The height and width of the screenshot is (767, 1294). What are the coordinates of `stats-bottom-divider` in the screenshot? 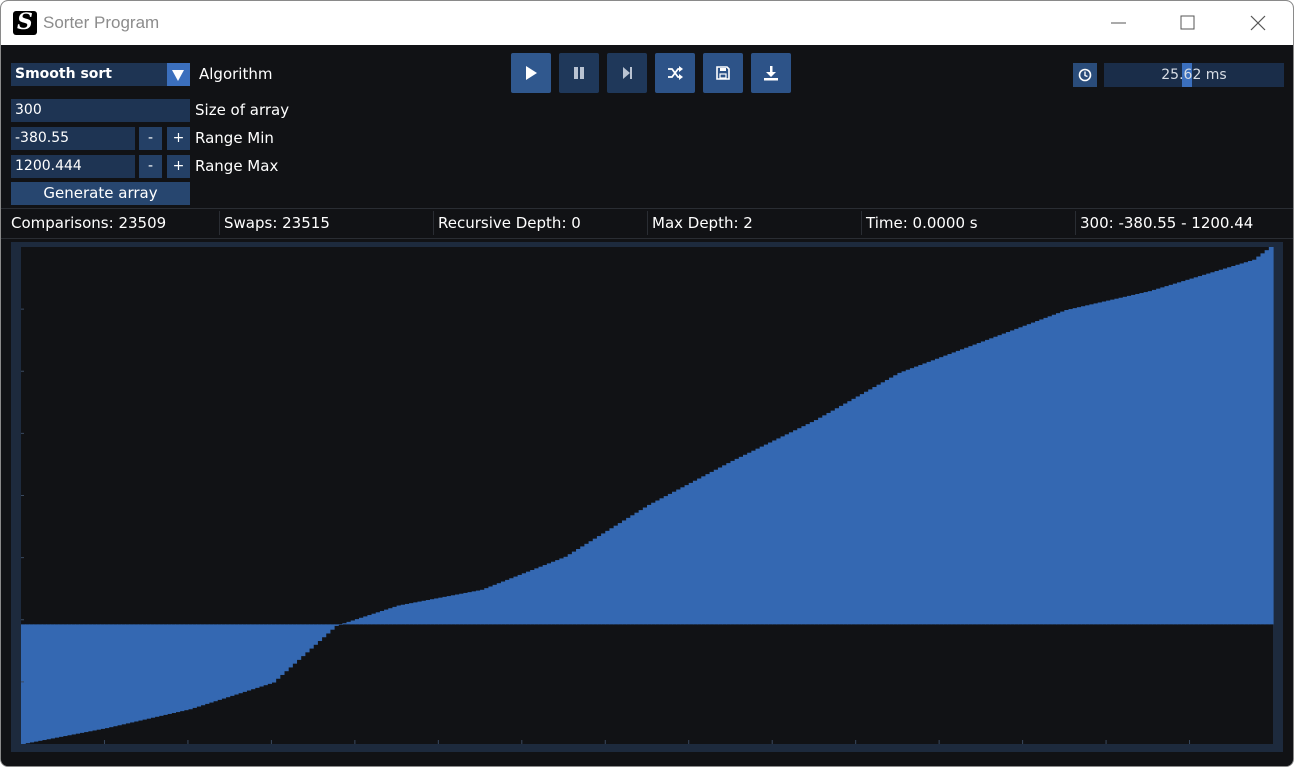 It's located at (647, 238).